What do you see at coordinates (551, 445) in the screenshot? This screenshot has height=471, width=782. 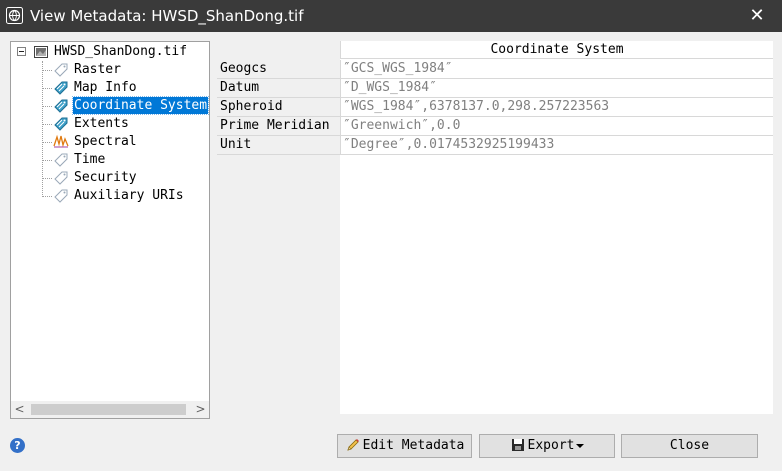 I see `export-label: Export` at bounding box center [551, 445].